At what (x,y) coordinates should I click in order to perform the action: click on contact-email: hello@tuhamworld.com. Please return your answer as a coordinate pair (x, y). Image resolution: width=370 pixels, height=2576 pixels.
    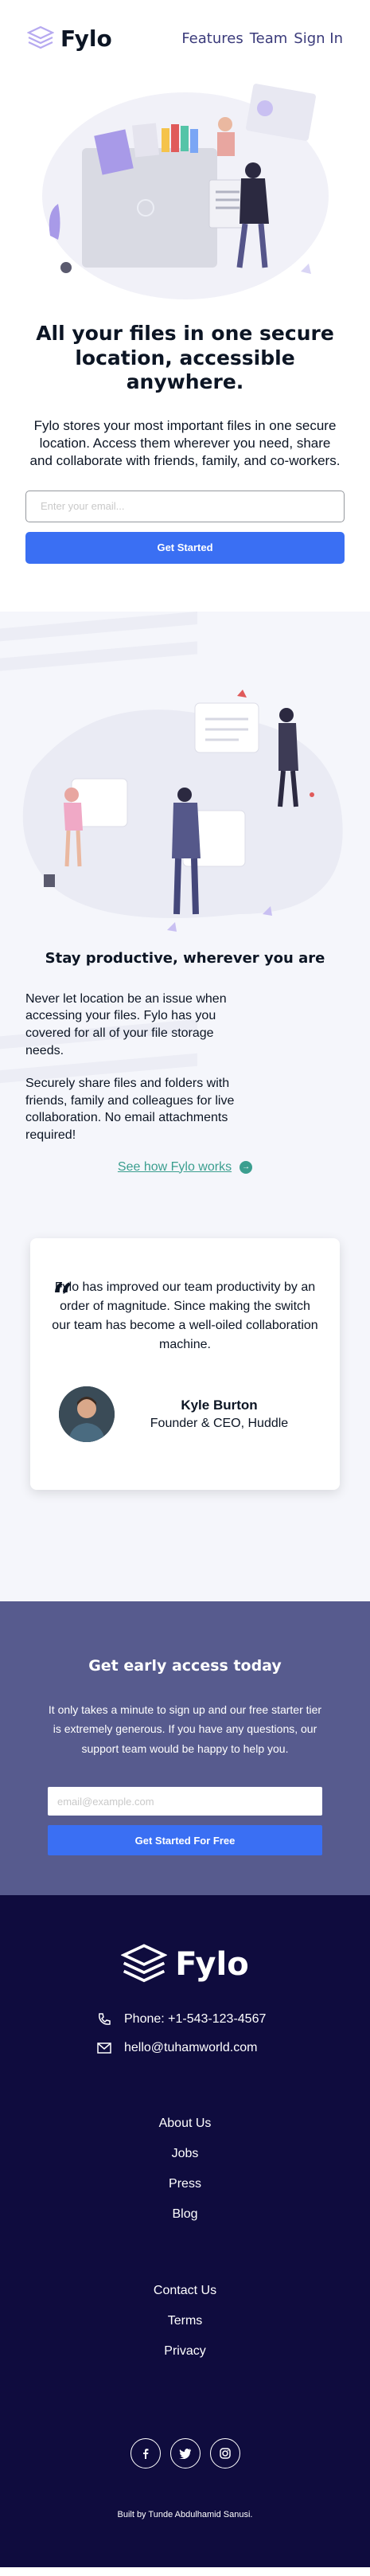
    Looking at the image, I should click on (233, 2048).